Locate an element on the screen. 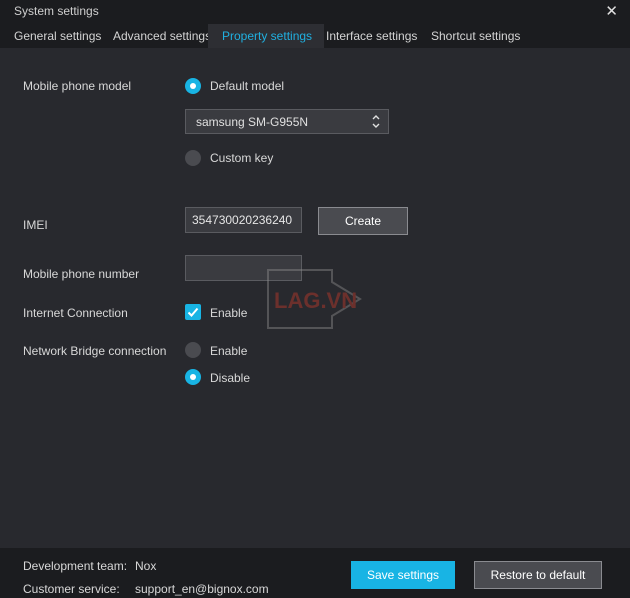 This screenshot has width=630, height=598. default-model-label: Default model is located at coordinates (247, 86).